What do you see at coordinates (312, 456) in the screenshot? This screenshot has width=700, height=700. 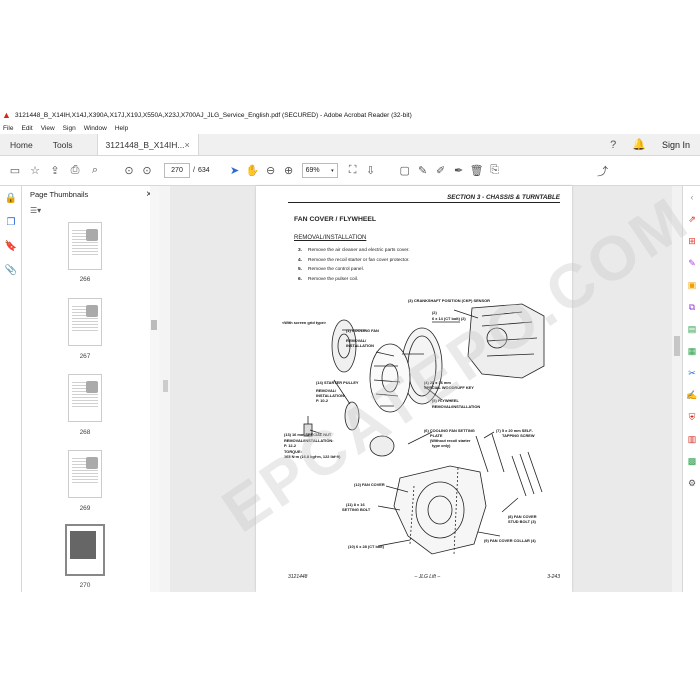 I see `label-torque-value: 165 N·m (16.8 kgf·m, 122 lbf·ft)` at bounding box center [312, 456].